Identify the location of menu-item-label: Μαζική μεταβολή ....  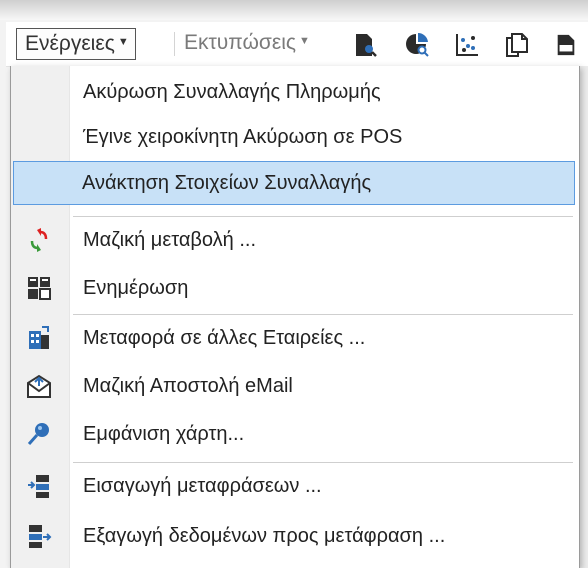
(170, 239).